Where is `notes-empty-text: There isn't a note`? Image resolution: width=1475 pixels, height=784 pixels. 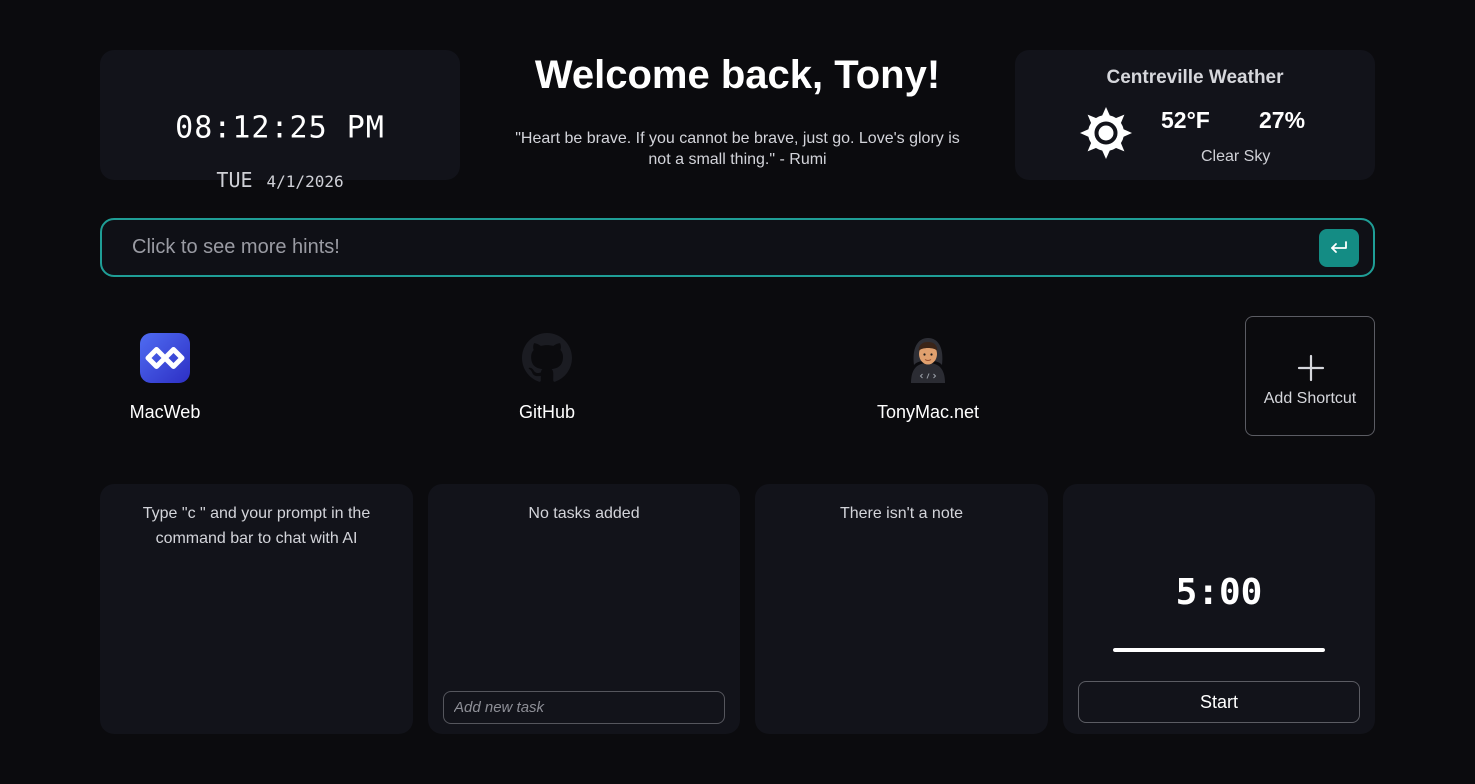 notes-empty-text: There isn't a note is located at coordinates (901, 513).